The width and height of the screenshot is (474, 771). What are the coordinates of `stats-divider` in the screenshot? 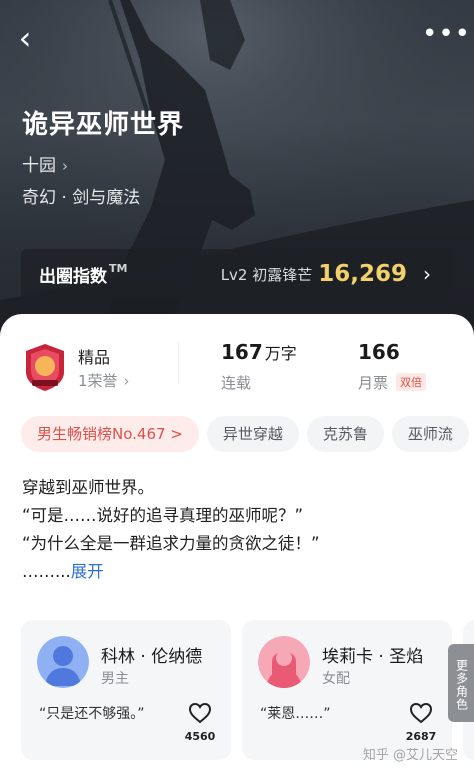 It's located at (178, 363).